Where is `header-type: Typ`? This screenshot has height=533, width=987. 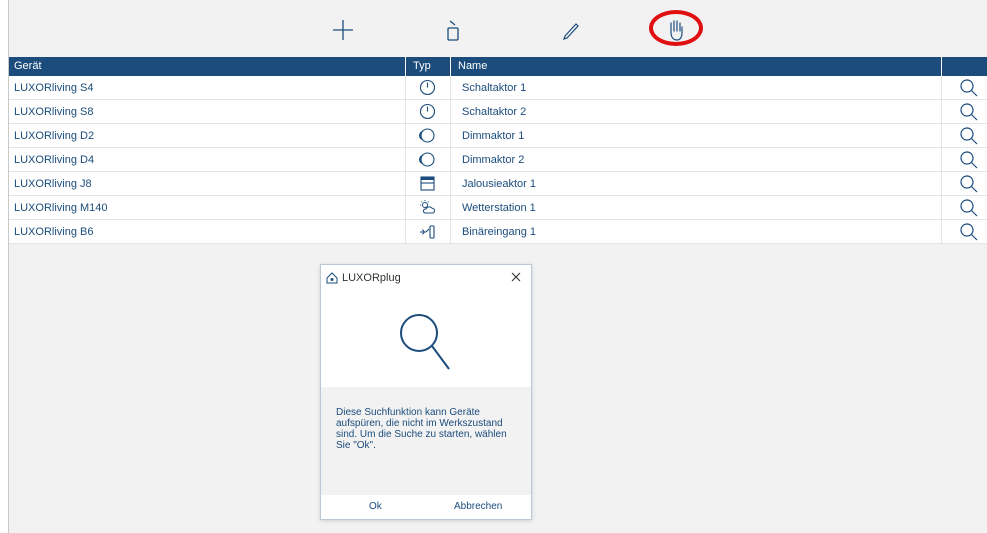
header-type: Typ is located at coordinates (422, 66).